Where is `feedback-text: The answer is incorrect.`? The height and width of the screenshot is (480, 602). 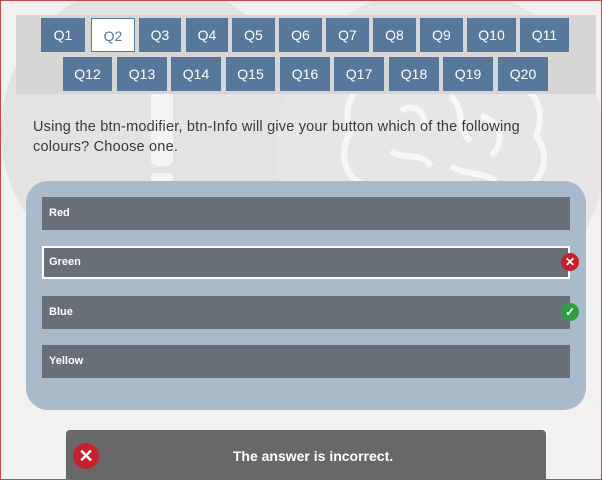
feedback-text: The answer is incorrect. is located at coordinates (313, 456).